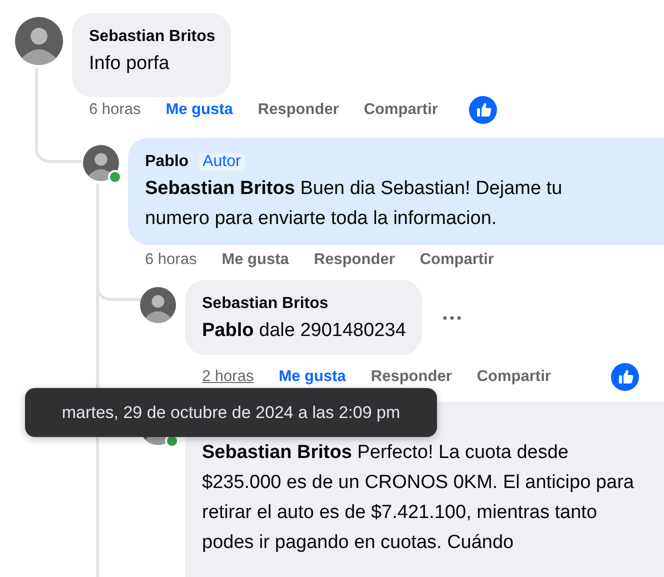 The image size is (664, 577). Describe the element at coordinates (167, 162) in the screenshot. I see `author-name: Pablo` at that location.